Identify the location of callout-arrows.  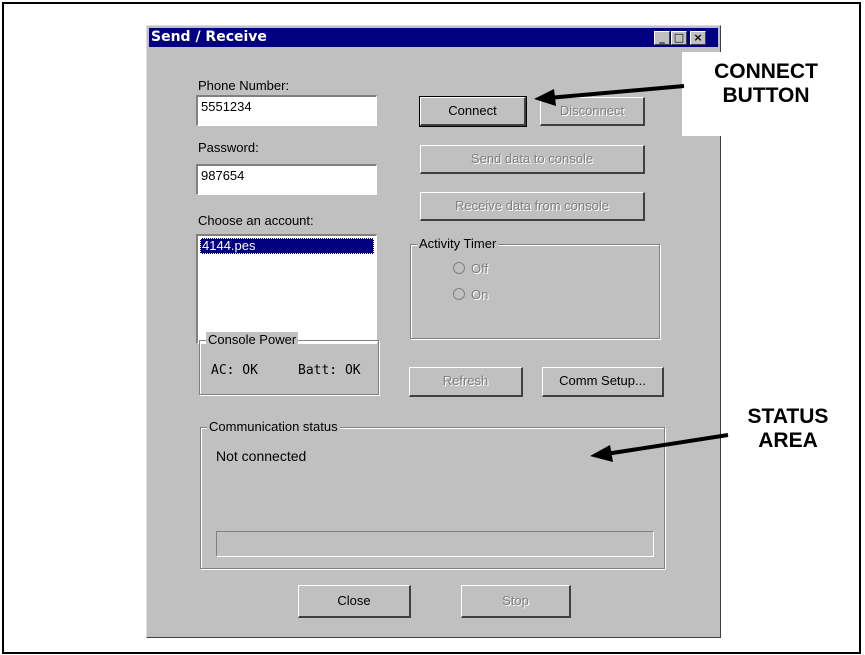
(631, 273).